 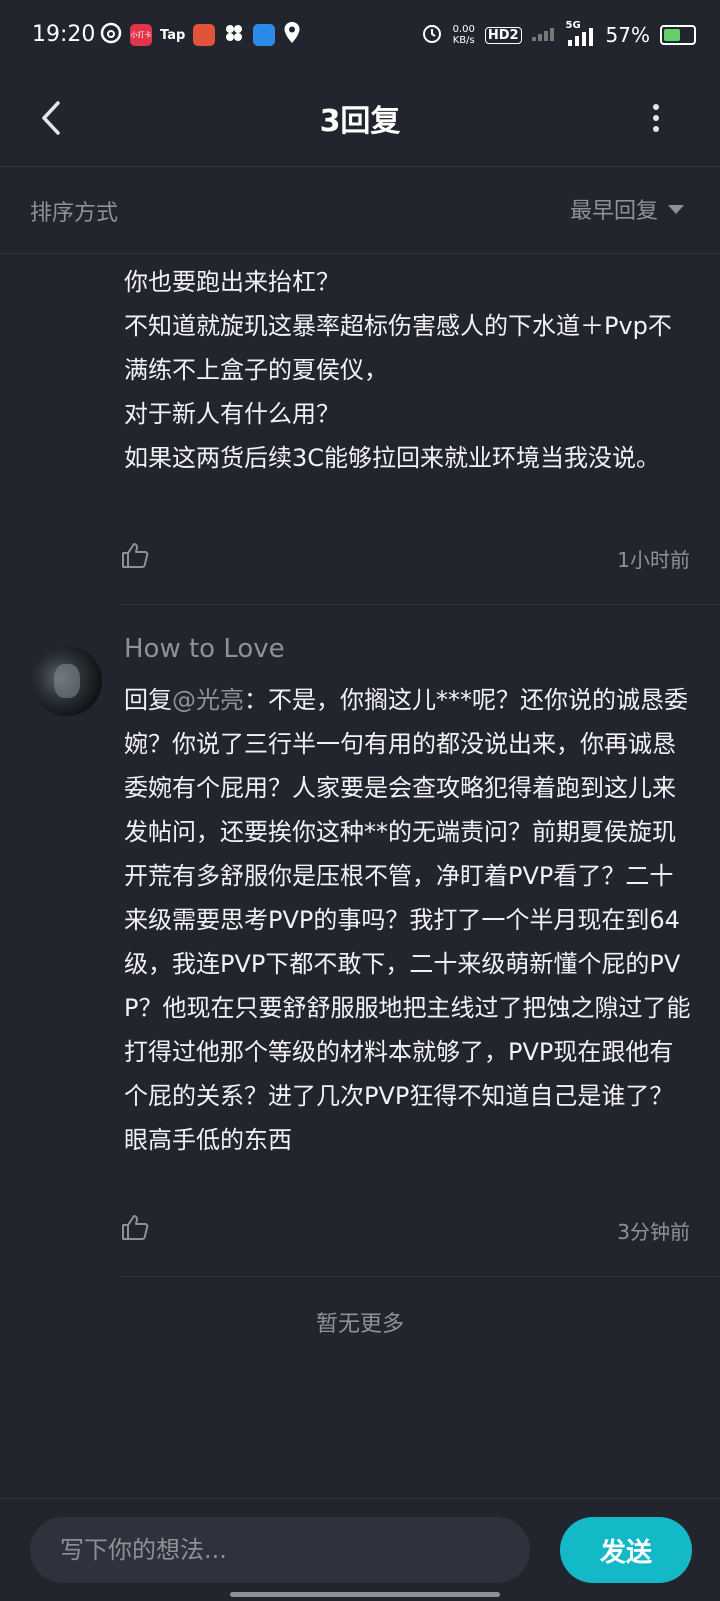 I want to click on username: How to Love, so click(x=204, y=649).